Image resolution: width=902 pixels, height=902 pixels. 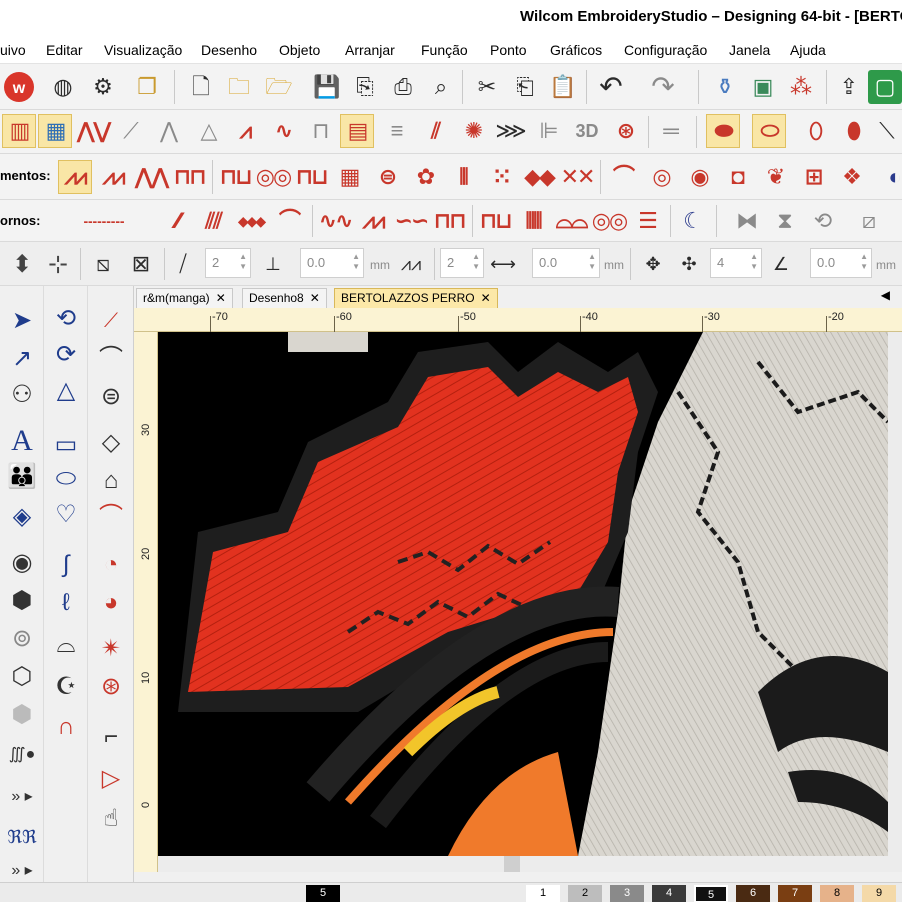 What do you see at coordinates (625, 131) in the screenshot?
I see `emblem-icon: ⊛` at bounding box center [625, 131].